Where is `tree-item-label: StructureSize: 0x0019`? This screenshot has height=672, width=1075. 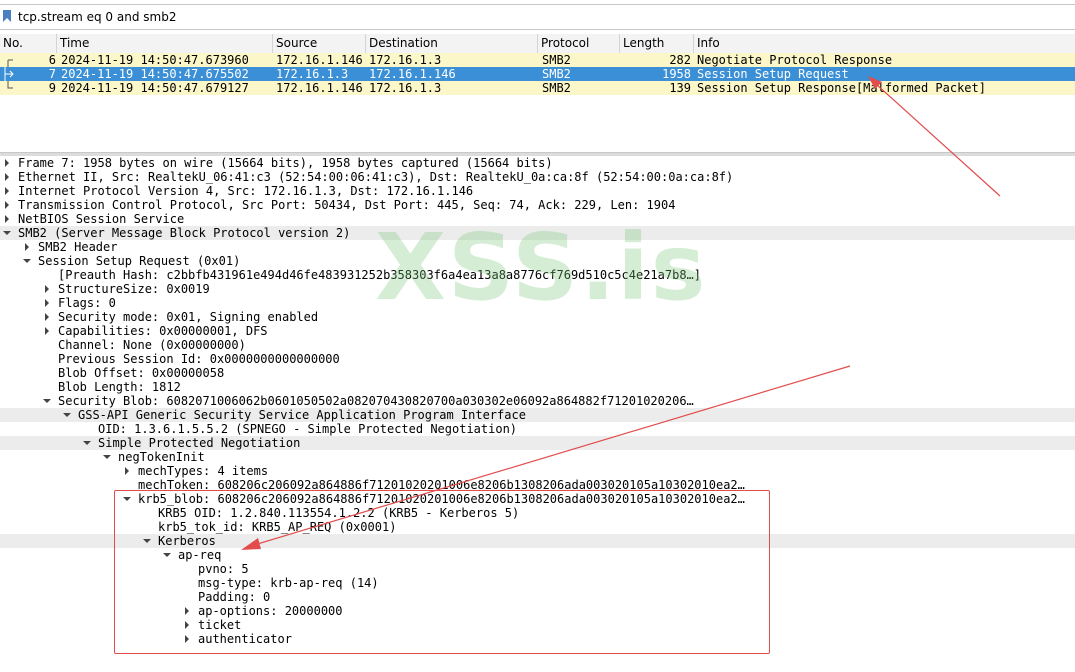 tree-item-label: StructureSize: 0x0019 is located at coordinates (134, 289).